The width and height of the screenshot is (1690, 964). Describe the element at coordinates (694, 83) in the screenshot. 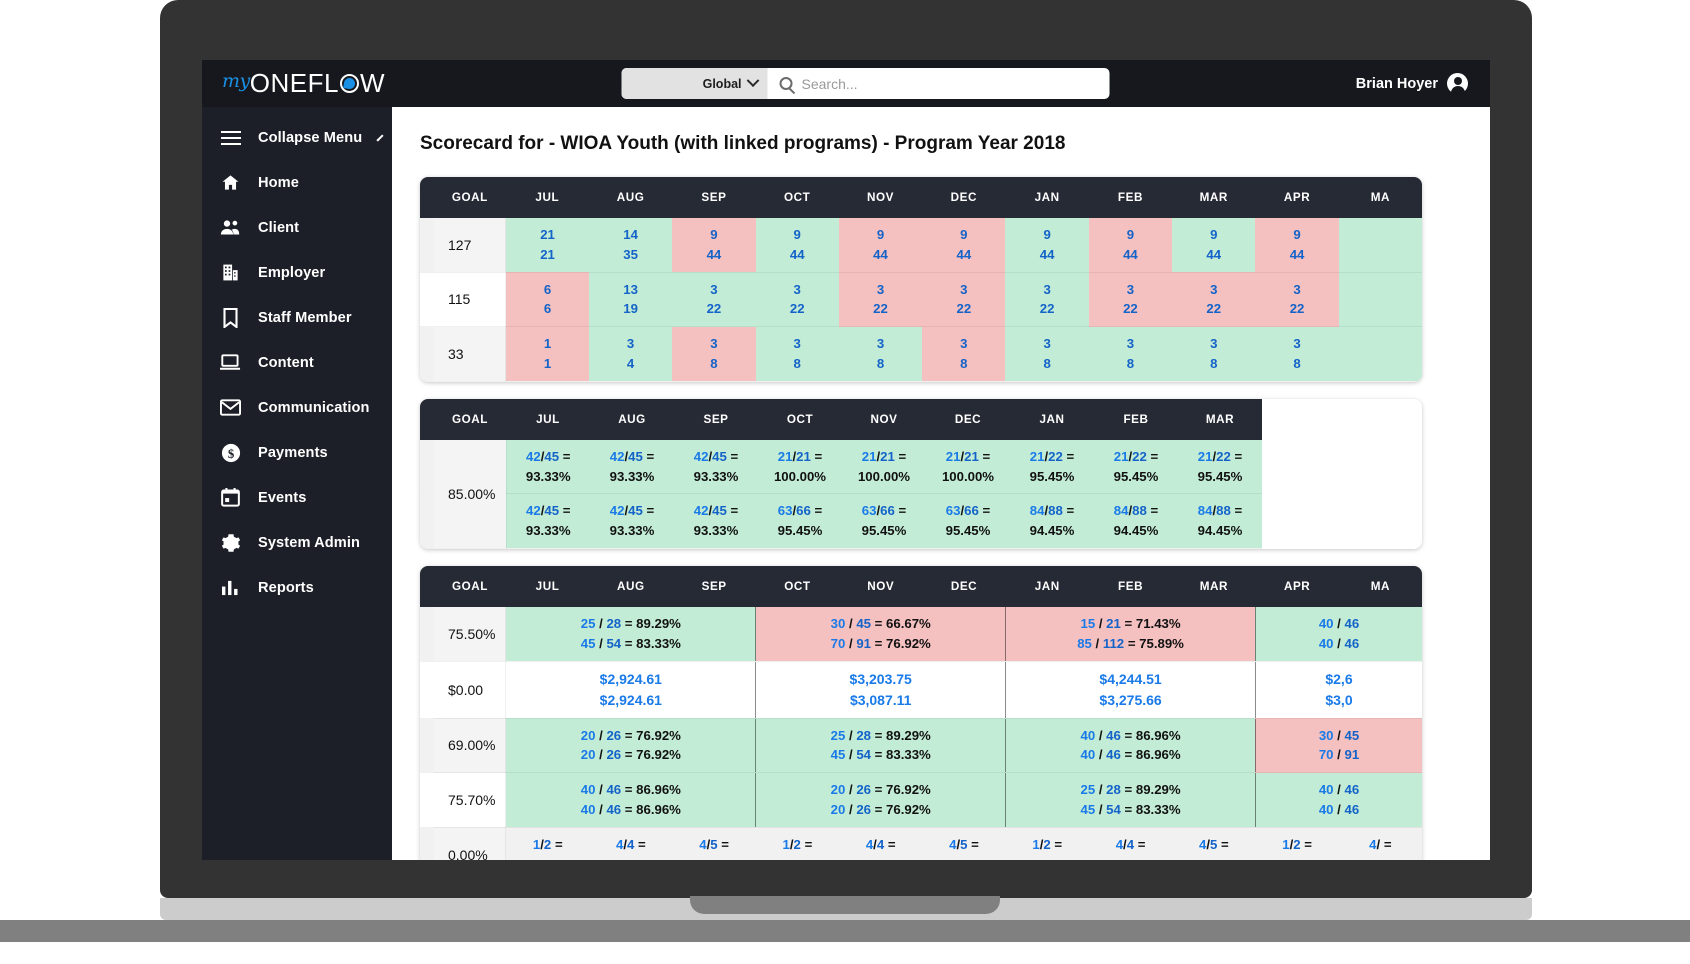

I see `search-scope-dropdown: Global` at that location.